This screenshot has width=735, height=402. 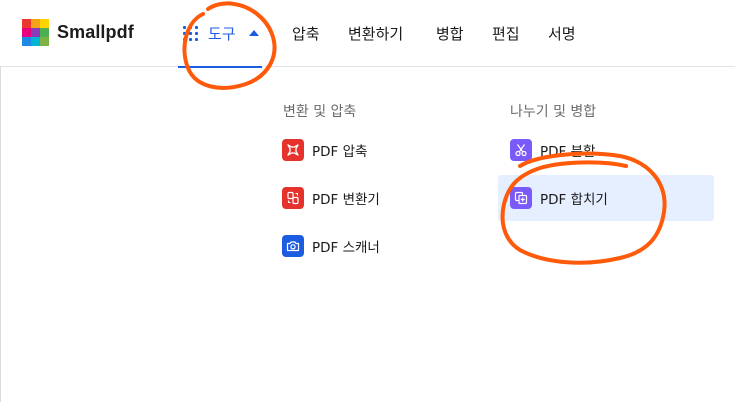 What do you see at coordinates (574, 200) in the screenshot?
I see `menu-item-label: PDF 합치기` at bounding box center [574, 200].